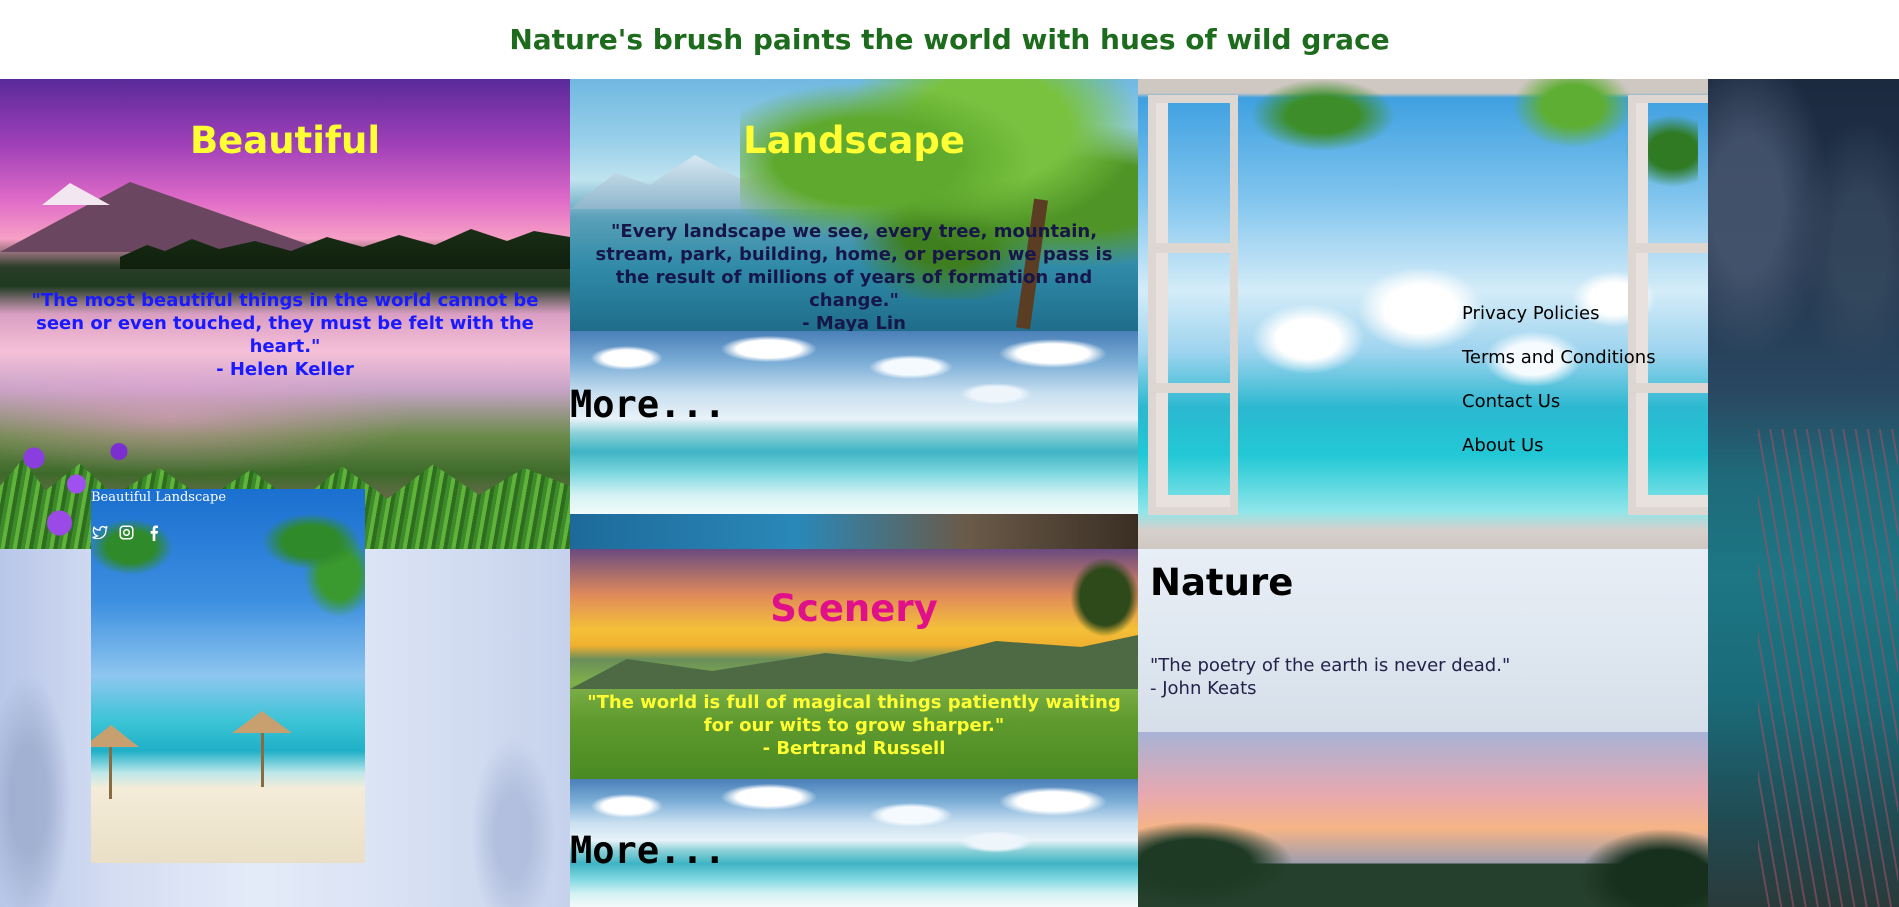 The image size is (1899, 907). Describe the element at coordinates (1559, 457) in the screenshot. I see `menu-item-about: About Us` at that location.